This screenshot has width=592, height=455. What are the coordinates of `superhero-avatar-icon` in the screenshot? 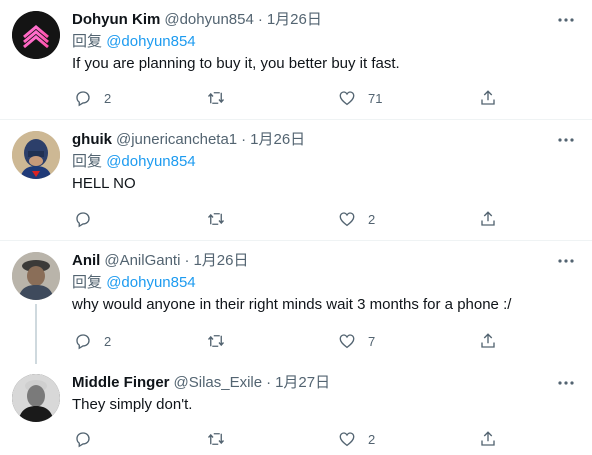 It's located at (36, 155).